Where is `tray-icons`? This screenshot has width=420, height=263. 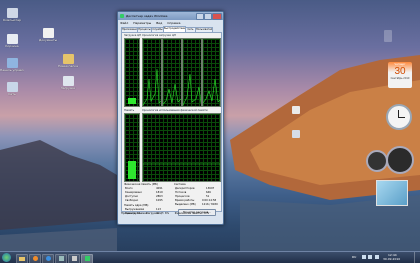 tray-icons is located at coordinates (371, 257).